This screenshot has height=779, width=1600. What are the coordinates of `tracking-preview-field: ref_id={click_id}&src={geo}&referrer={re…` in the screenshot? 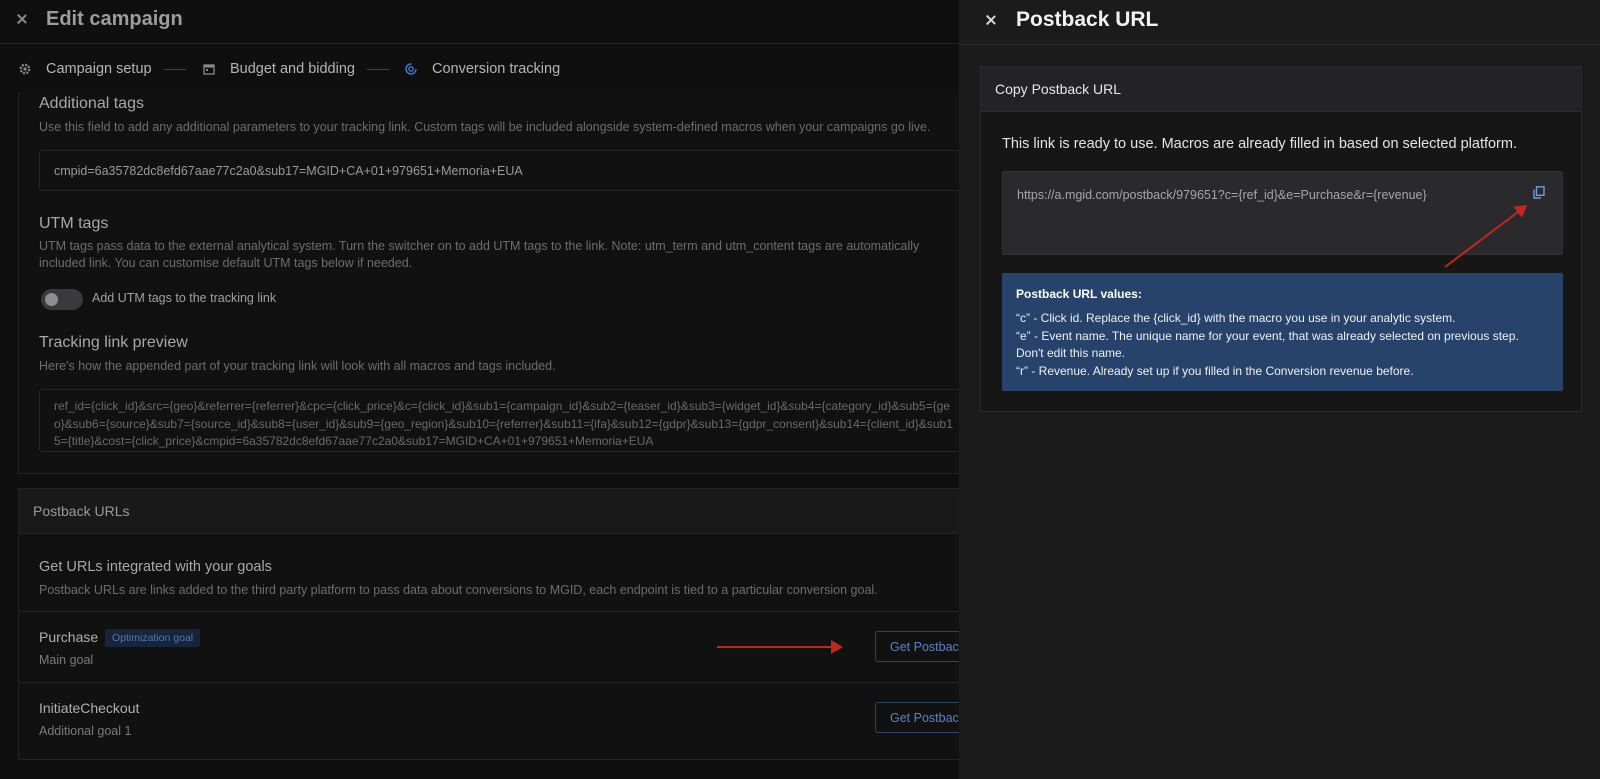 It's located at (499, 420).